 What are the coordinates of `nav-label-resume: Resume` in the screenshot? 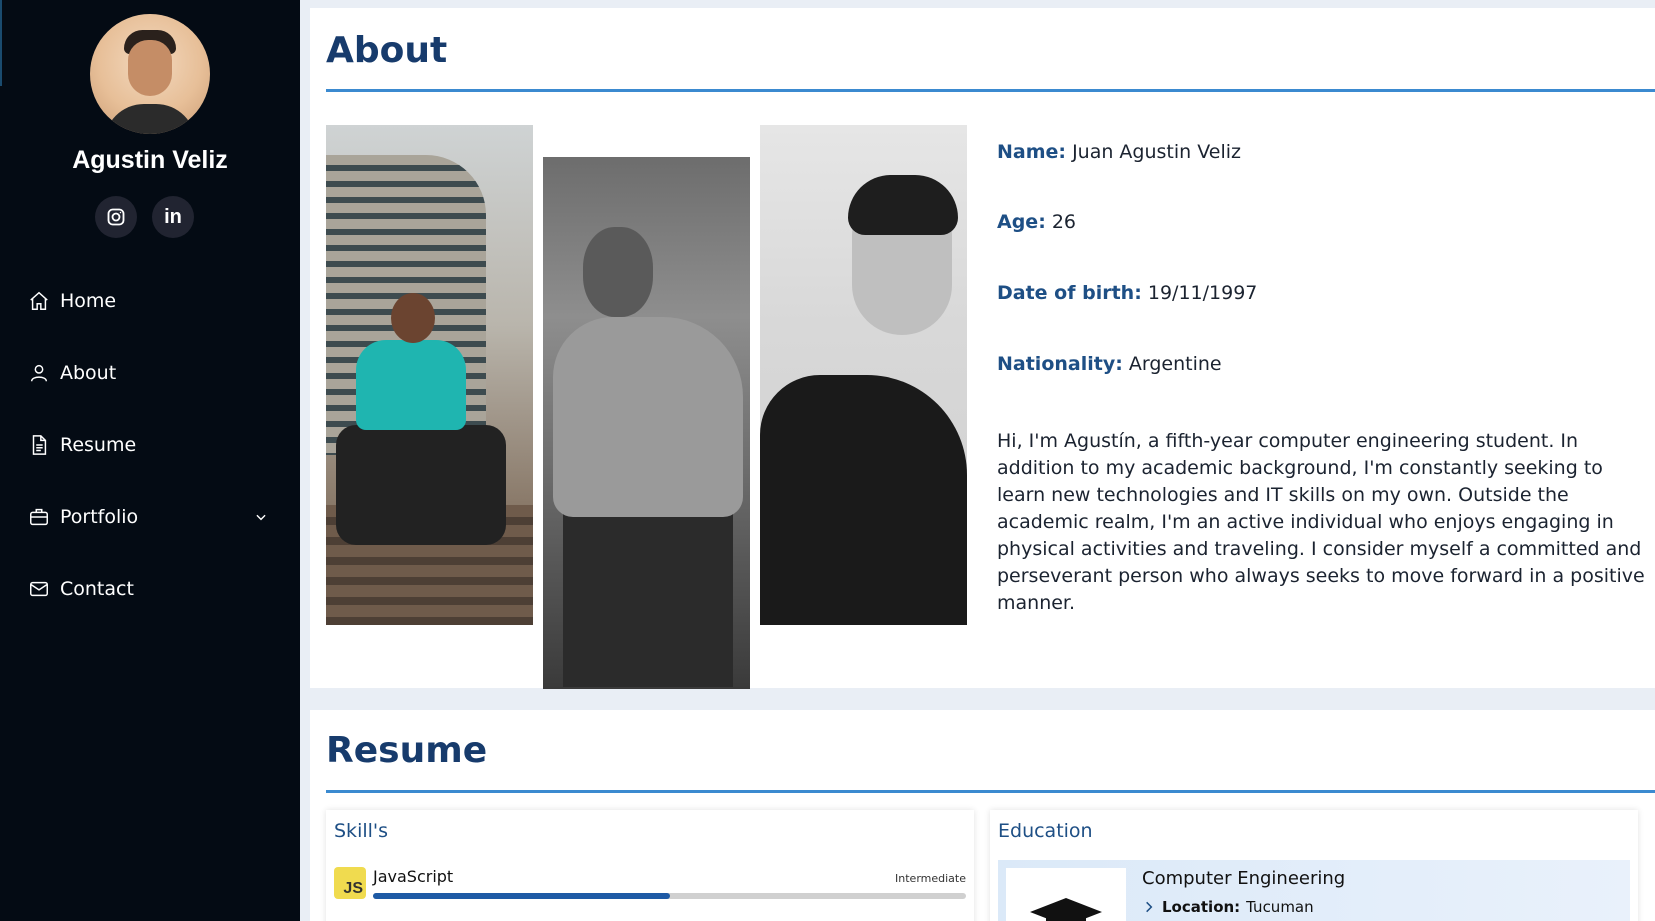 It's located at (98, 445).